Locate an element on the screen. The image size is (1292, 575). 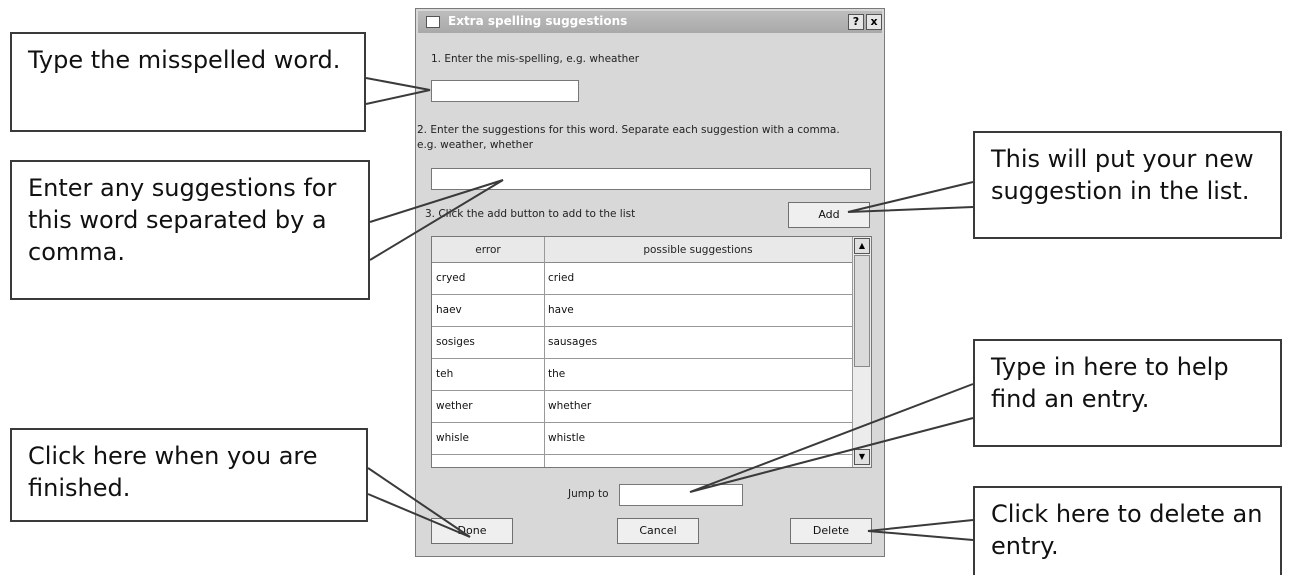
pointer-delete is located at coordinates (920, 530).